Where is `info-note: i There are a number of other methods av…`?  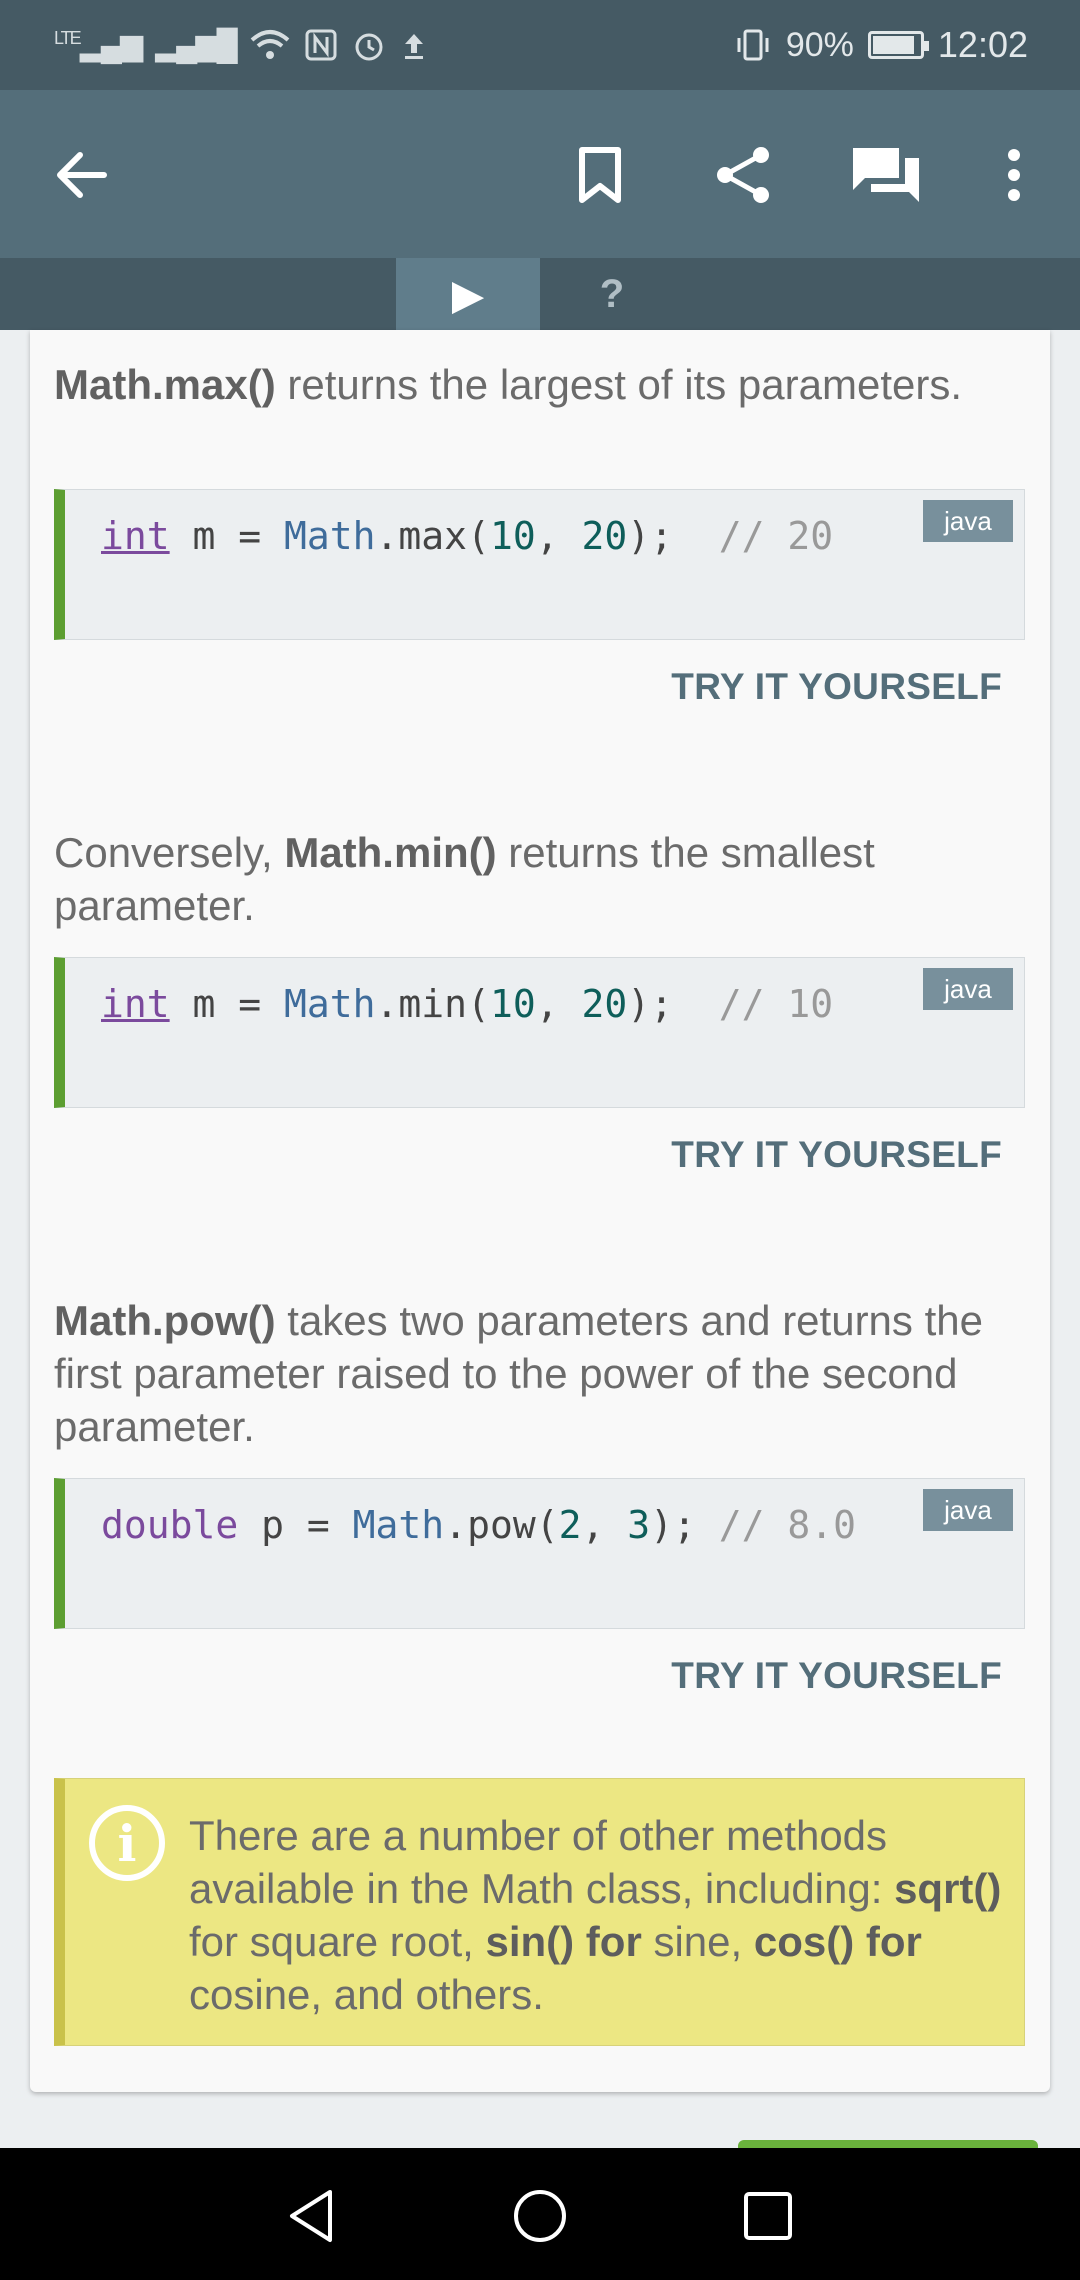
info-note: i There are a number of other methods av… is located at coordinates (539, 1912).